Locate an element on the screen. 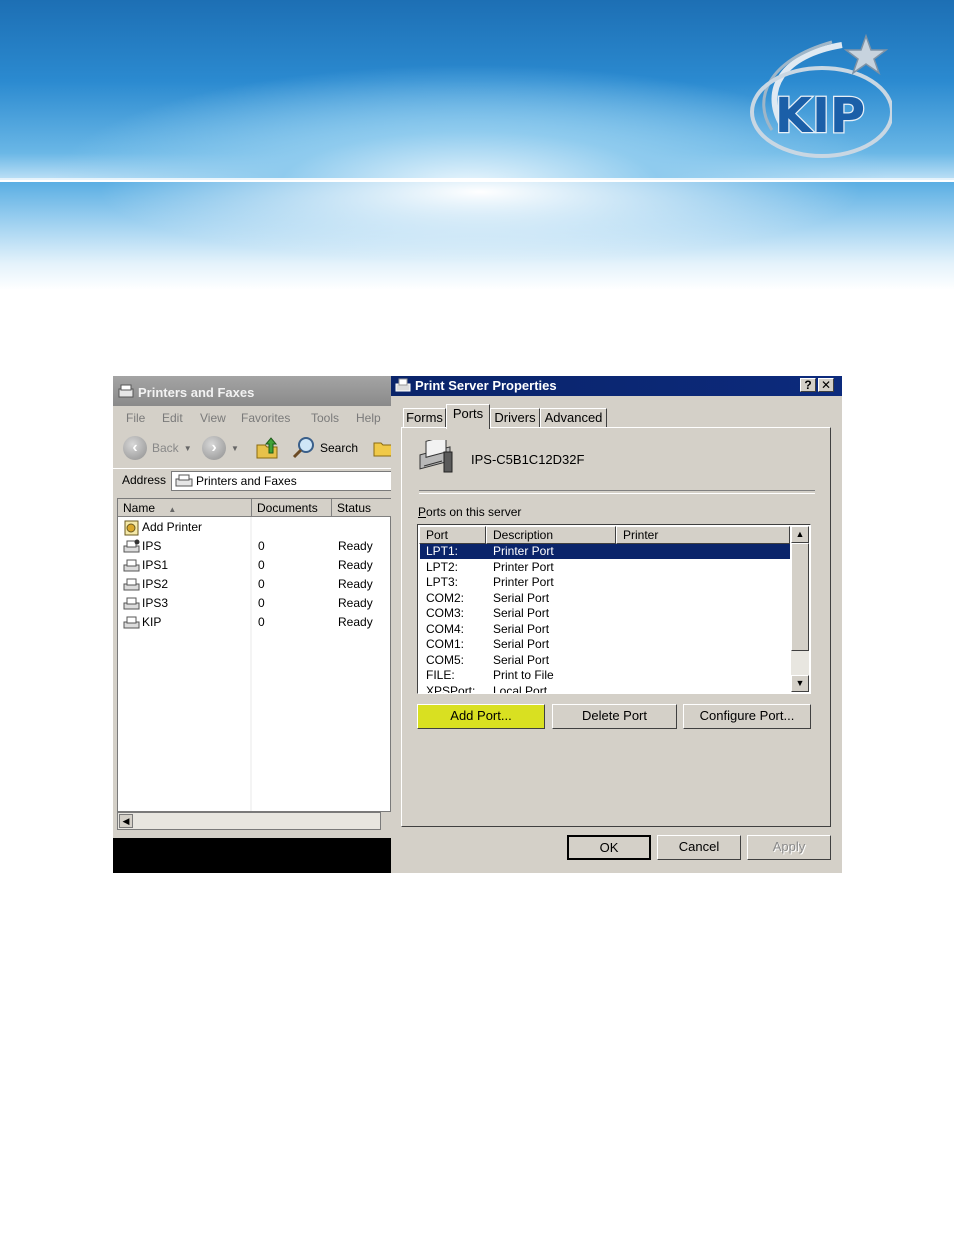 This screenshot has width=954, height=1235. port-row: COM1: Serial Port is located at coordinates (605, 644).